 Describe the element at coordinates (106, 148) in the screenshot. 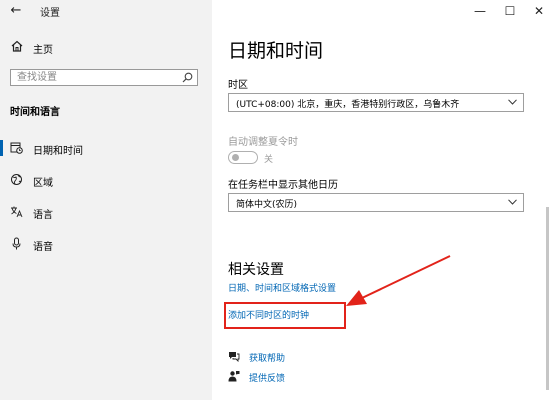

I see `sidebar-item-date-time: 日期和时间` at that location.